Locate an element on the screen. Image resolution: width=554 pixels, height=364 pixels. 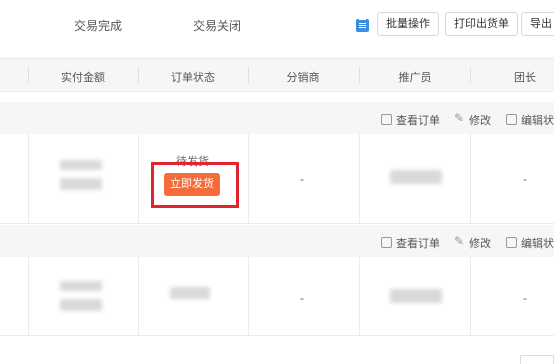
column-promoter: 推广员 is located at coordinates (415, 78).